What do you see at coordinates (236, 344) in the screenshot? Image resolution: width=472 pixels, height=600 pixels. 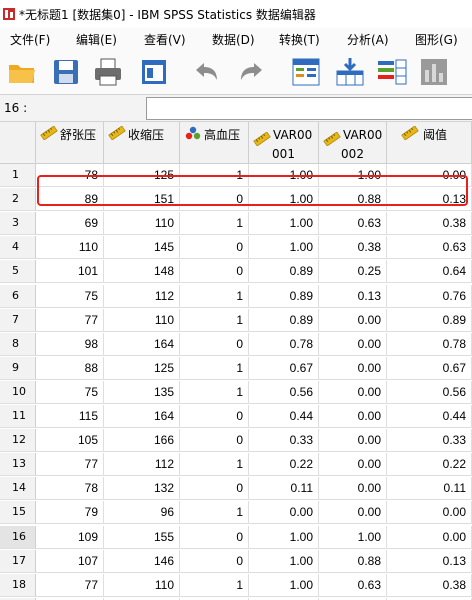 I see `table-row: 8 98 164 0 0.78 0.00 0.78` at bounding box center [236, 344].